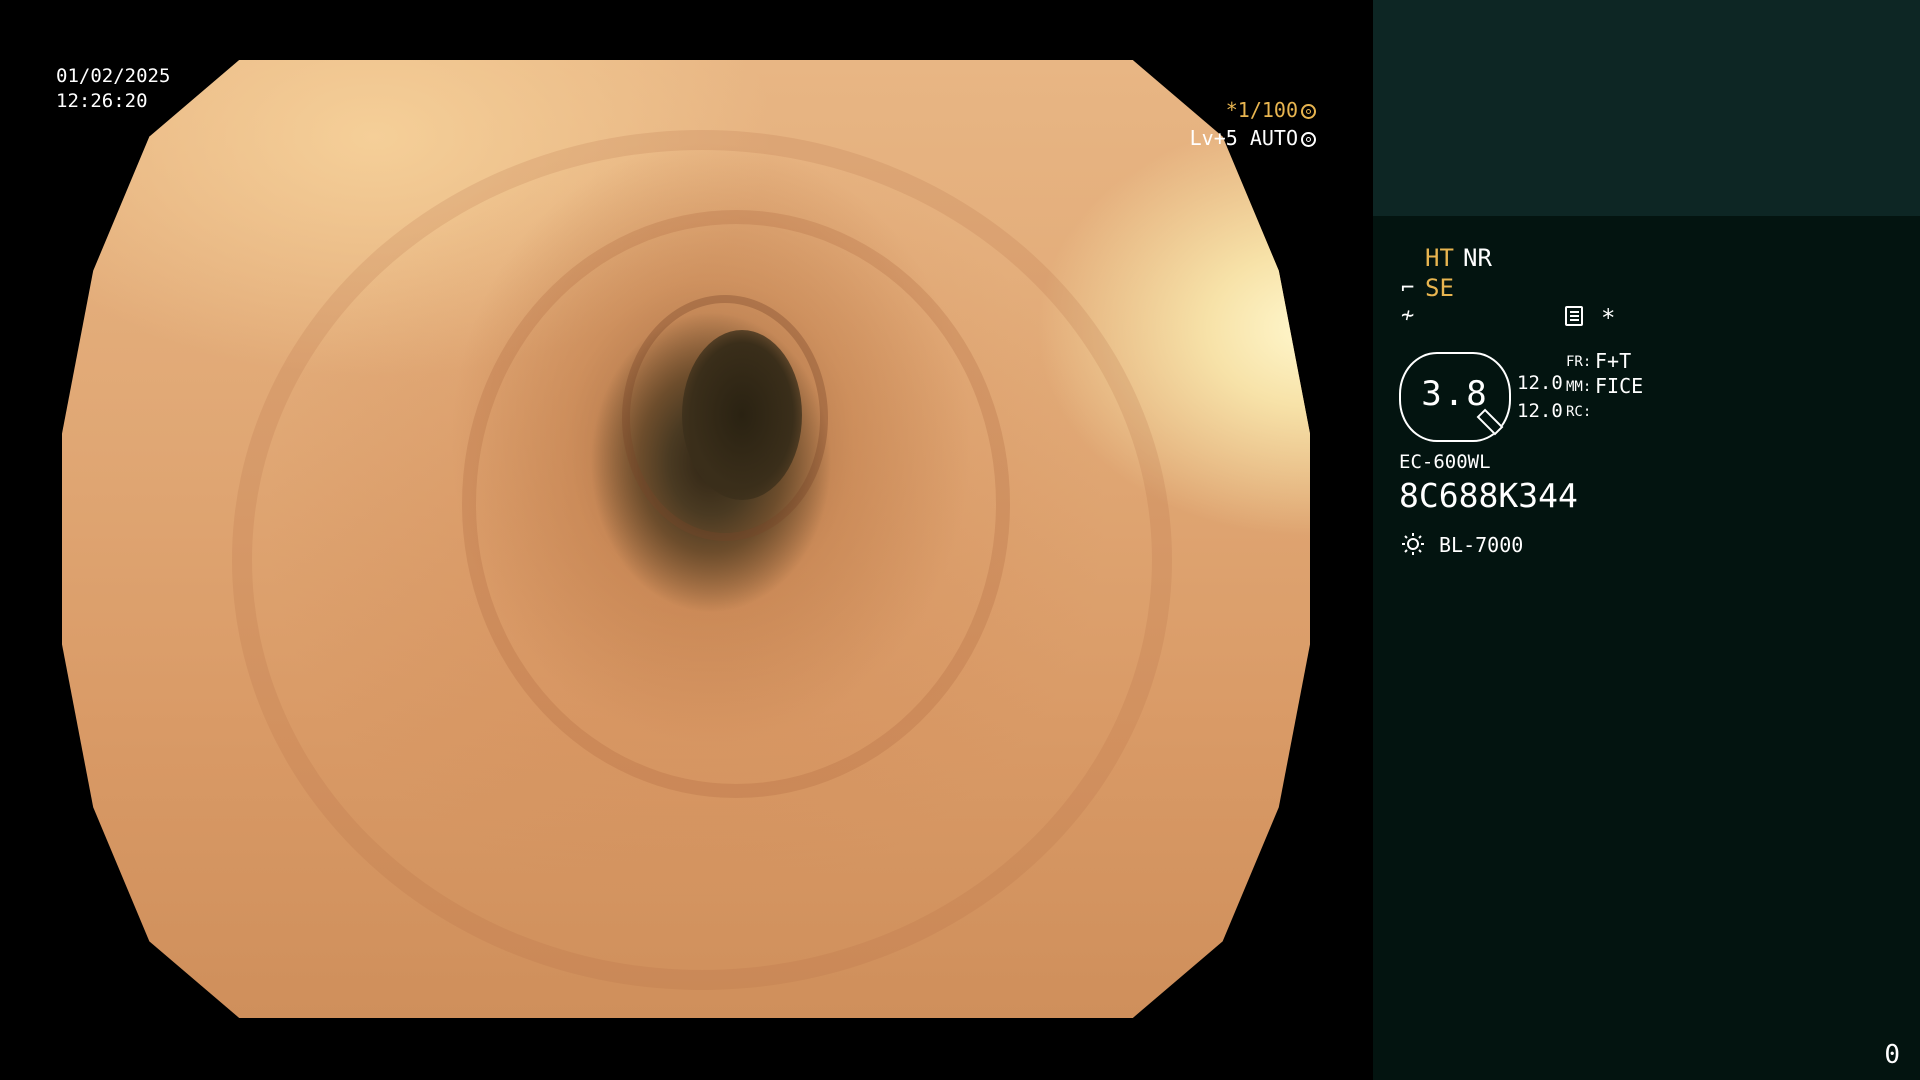  Describe the element at coordinates (1243, 138) in the screenshot. I see `level-text: Lv+5 AUTO` at that location.